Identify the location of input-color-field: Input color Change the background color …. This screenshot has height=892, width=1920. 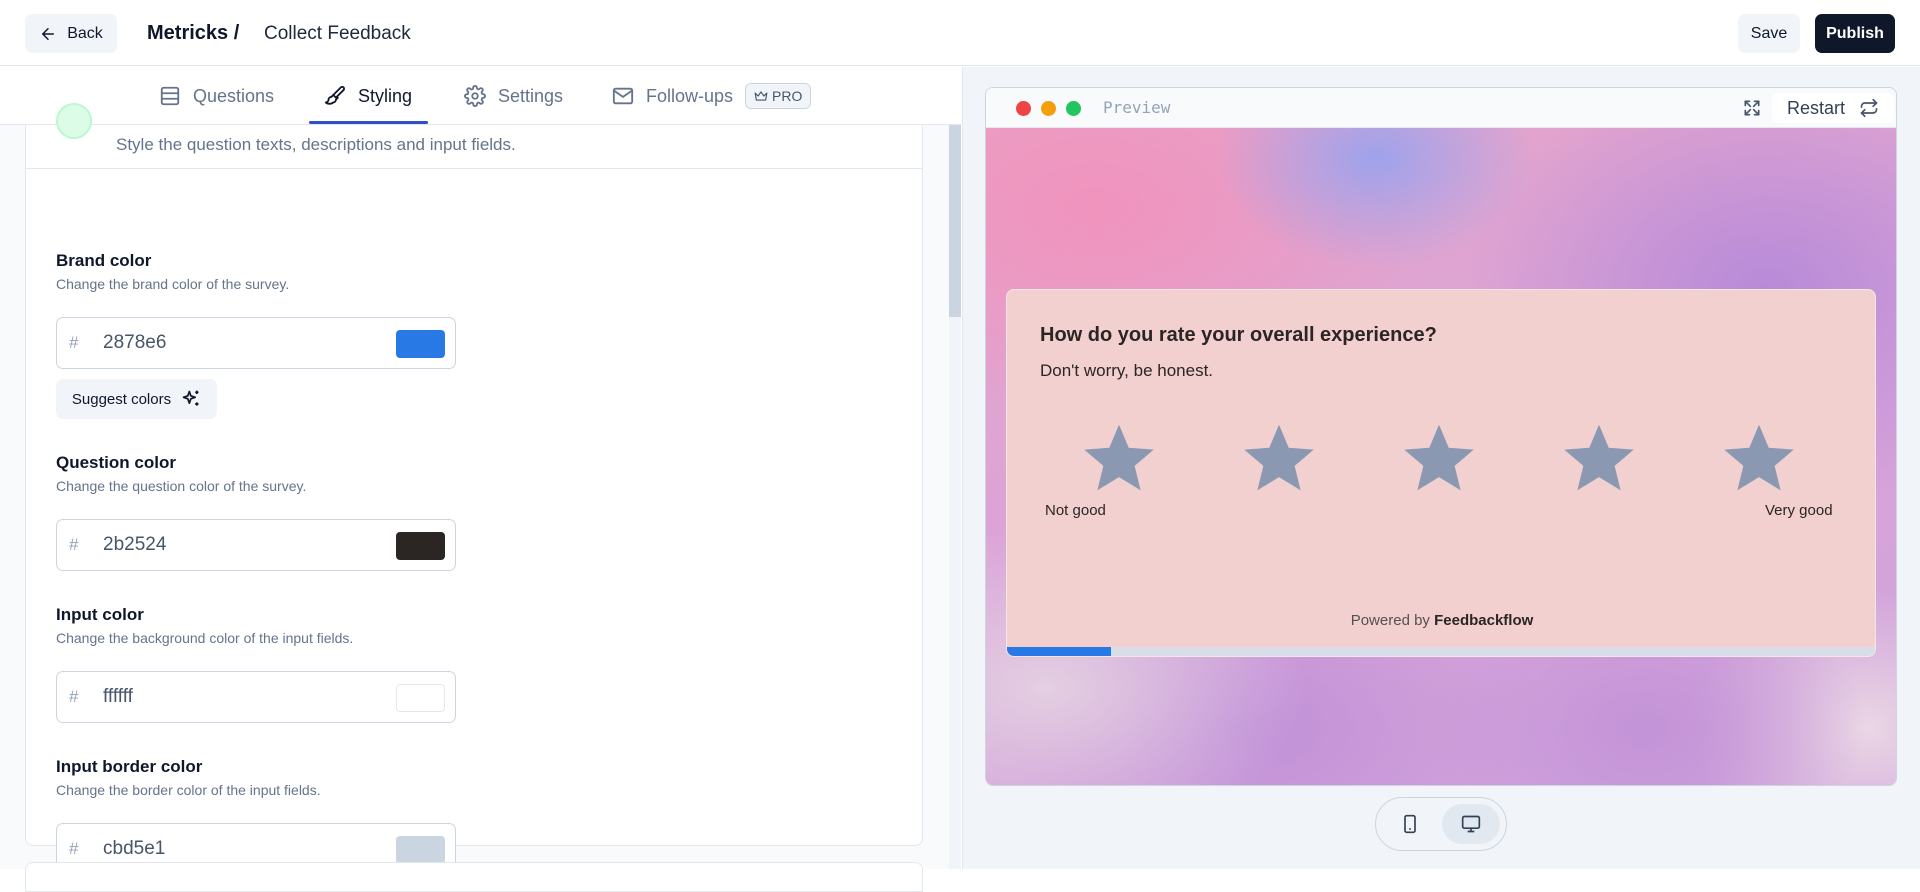
(204, 625).